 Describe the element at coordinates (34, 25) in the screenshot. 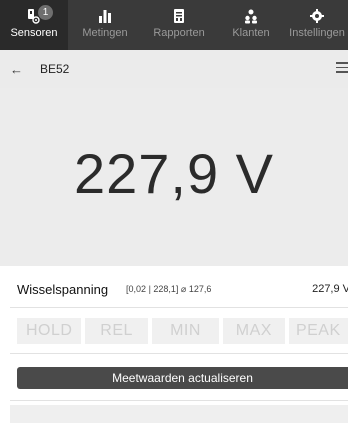

I see `nav-tab-sensoren: Sensoren 1` at that location.